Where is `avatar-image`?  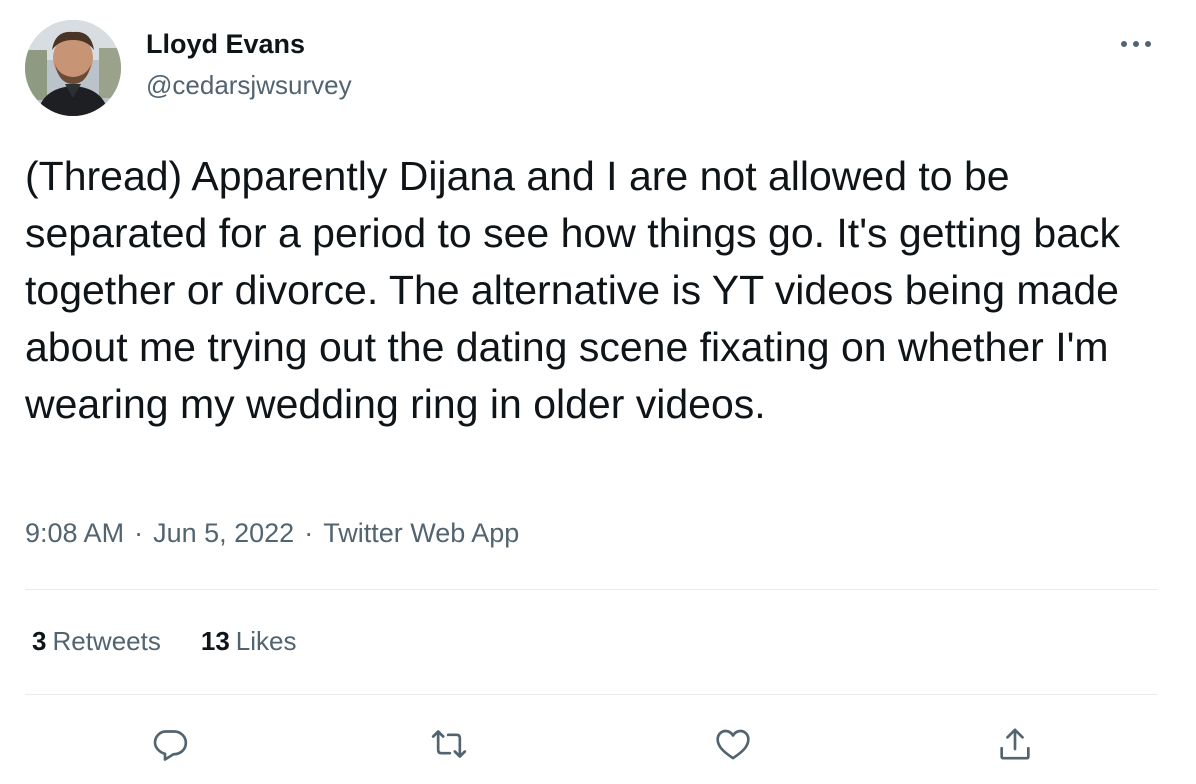
avatar-image is located at coordinates (73, 68).